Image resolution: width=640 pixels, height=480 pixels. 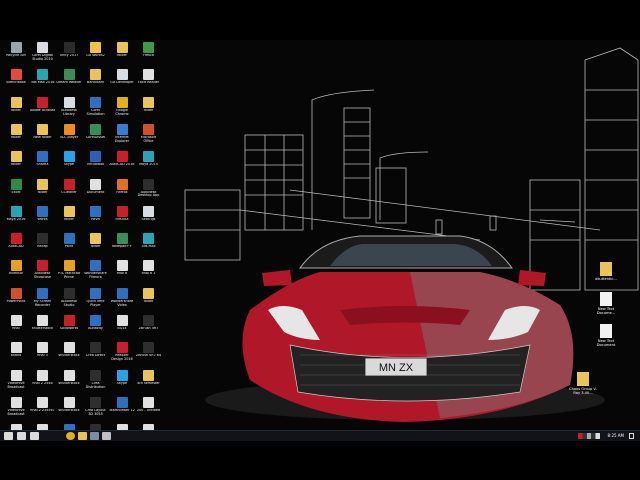 I want to click on desktop-icon: PowerPoint, so click(x=16, y=300).